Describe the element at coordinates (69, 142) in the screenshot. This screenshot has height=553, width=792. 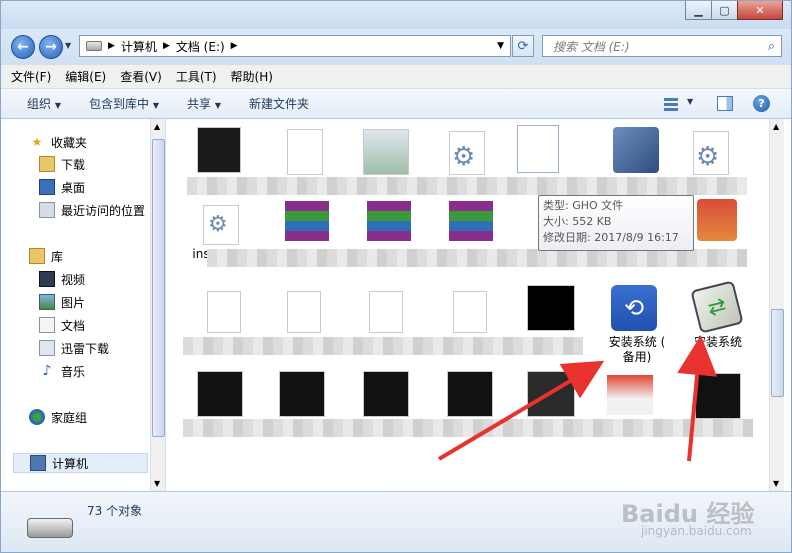
I see `sidebar-label: 收藏夹` at that location.